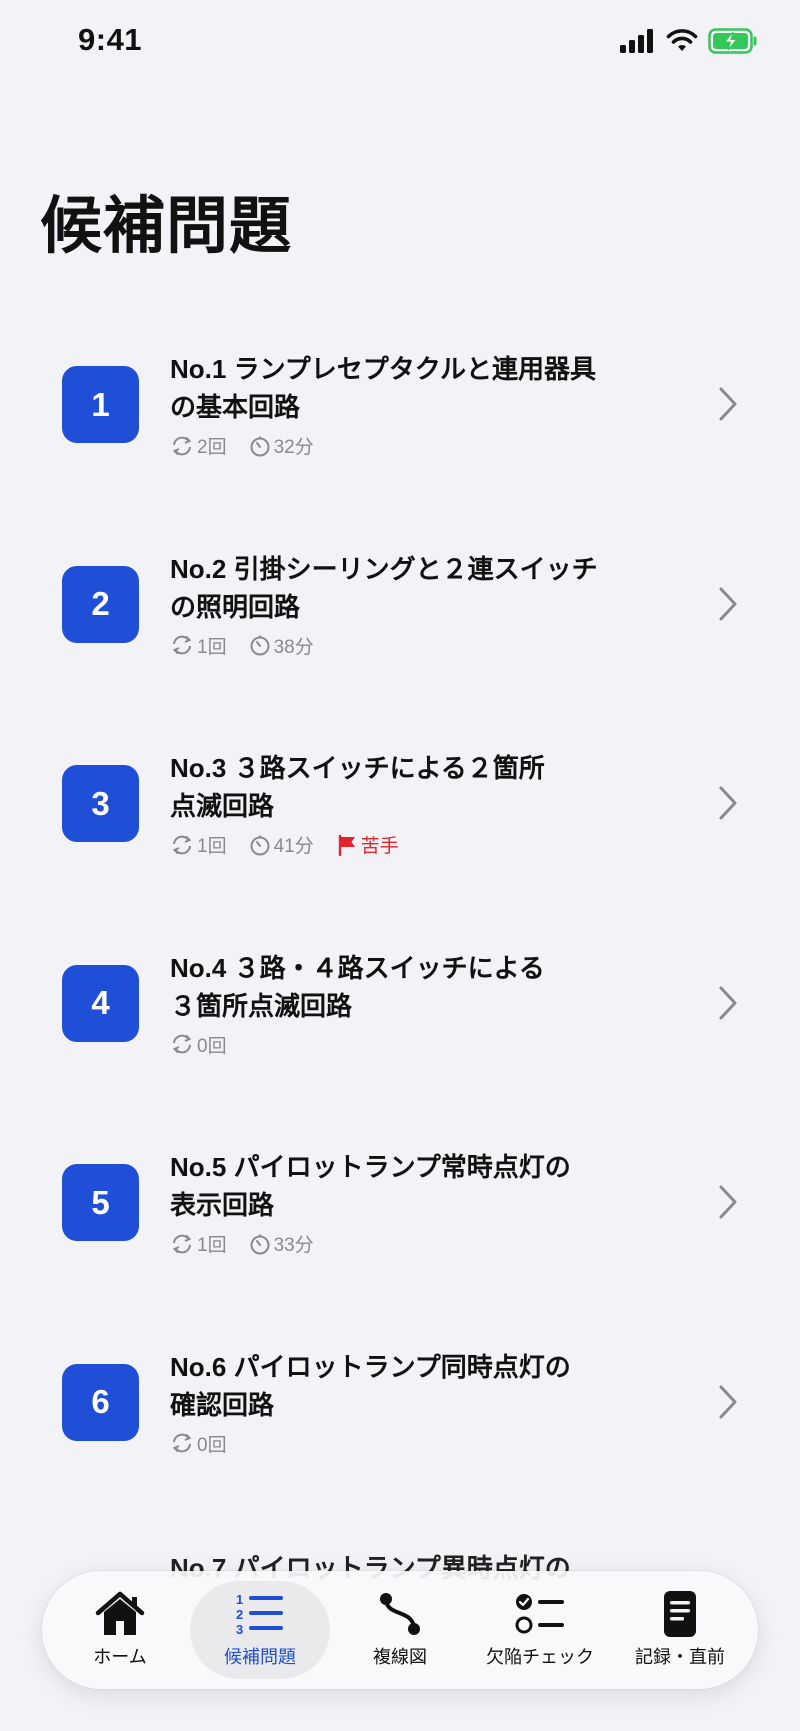 The width and height of the screenshot is (800, 1731). I want to click on signal-icon, so click(636, 41).